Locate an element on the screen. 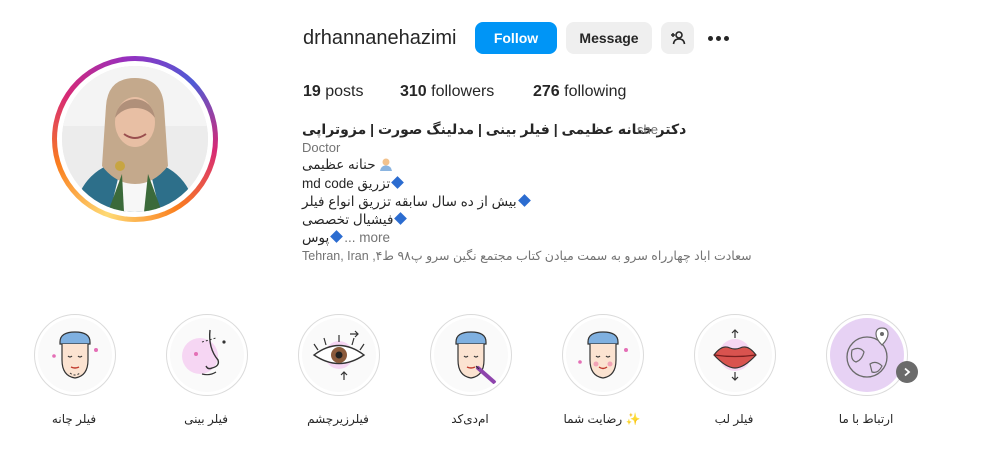  chevron-right-icon is located at coordinates (907, 372).